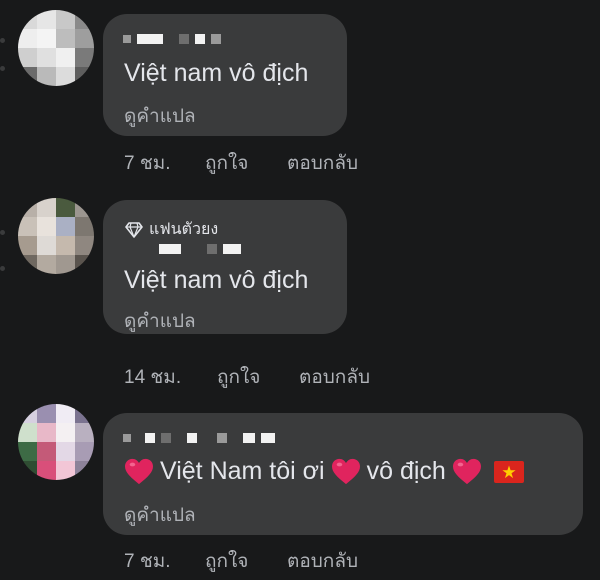 Image resolution: width=600 pixels, height=580 pixels. I want to click on comment-text-part: Việt Nam tôi ơi, so click(242, 471).